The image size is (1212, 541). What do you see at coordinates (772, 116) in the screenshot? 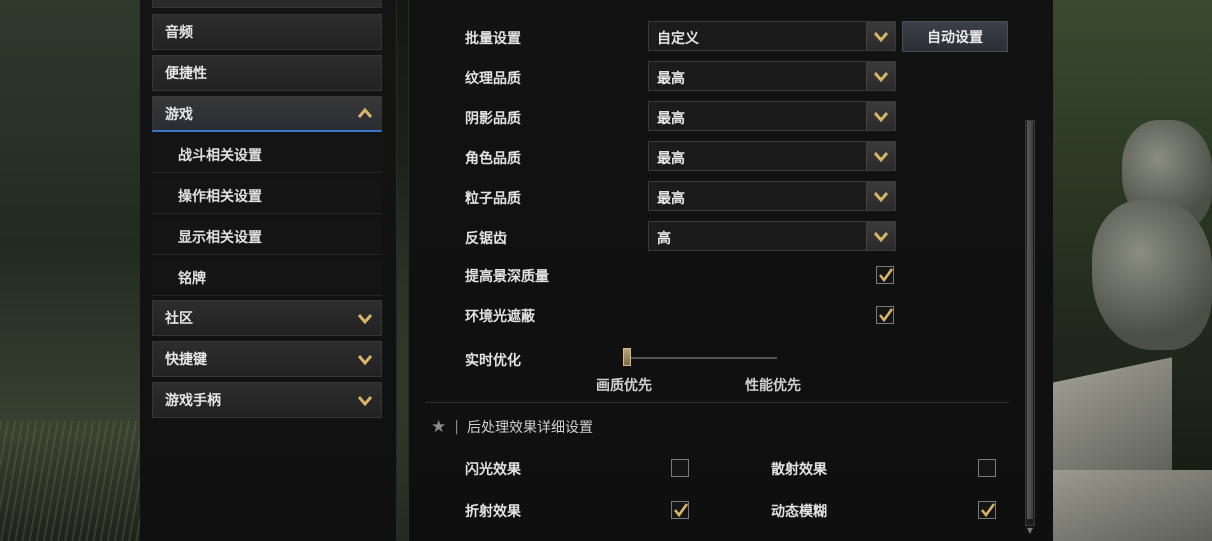
I see `shadow-quality-dropdown: 最高` at bounding box center [772, 116].